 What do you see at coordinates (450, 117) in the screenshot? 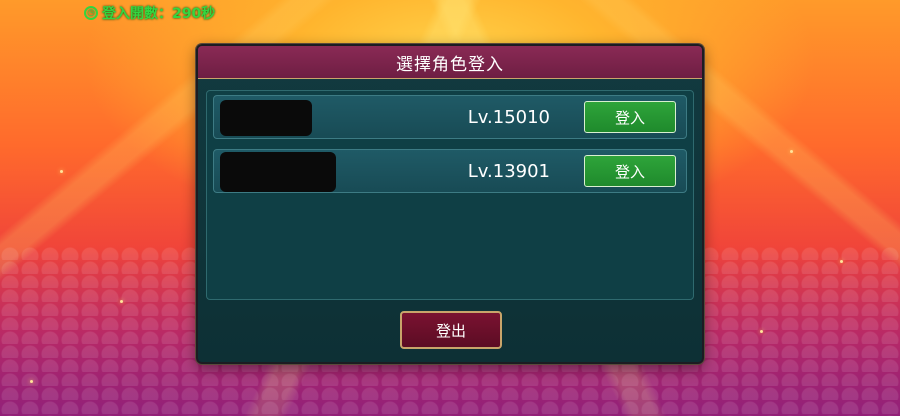
I see `character-row: Lv.15010 登入` at bounding box center [450, 117].